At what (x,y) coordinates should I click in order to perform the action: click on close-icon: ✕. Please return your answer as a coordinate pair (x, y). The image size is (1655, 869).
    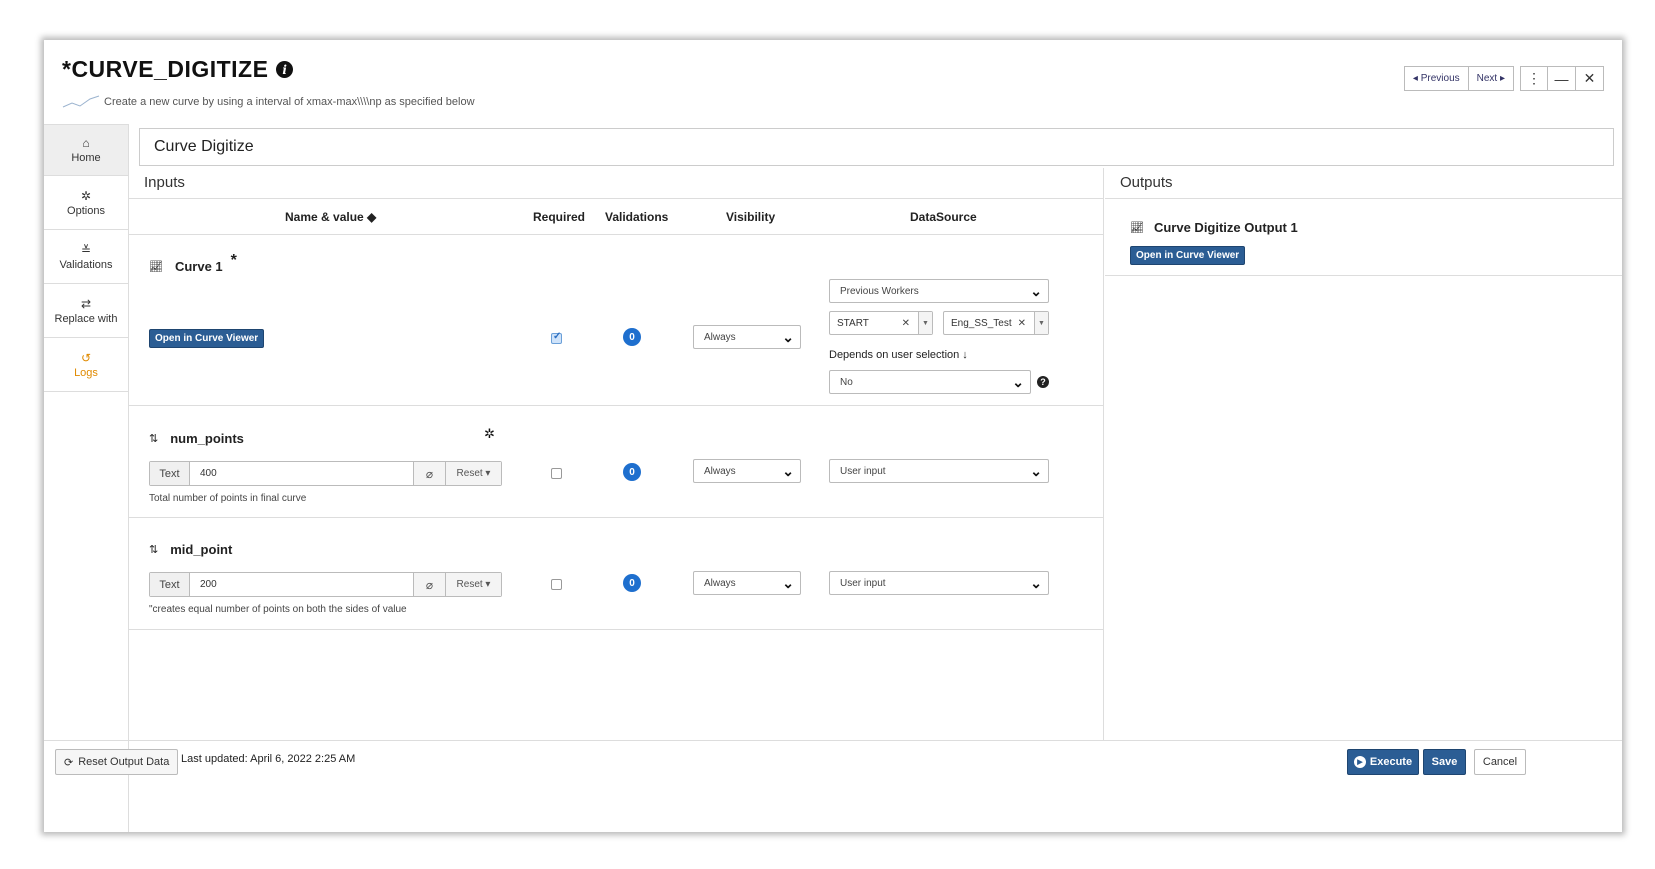
    Looking at the image, I should click on (1590, 78).